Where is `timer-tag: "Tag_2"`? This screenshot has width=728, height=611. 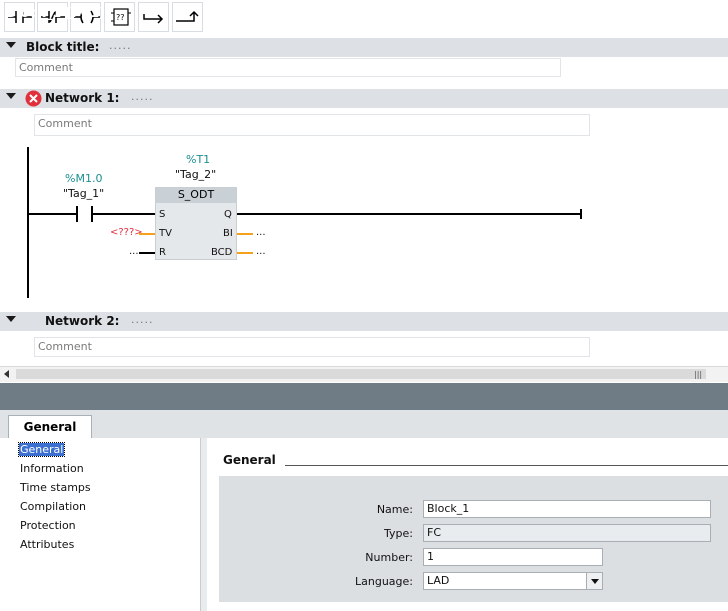 timer-tag: "Tag_2" is located at coordinates (195, 174).